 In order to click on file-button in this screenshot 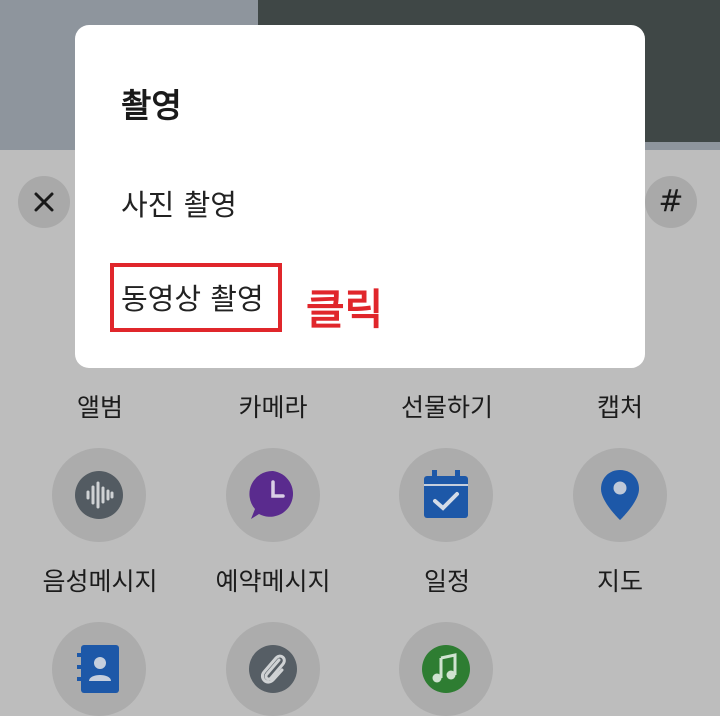, I will do `click(273, 669)`.